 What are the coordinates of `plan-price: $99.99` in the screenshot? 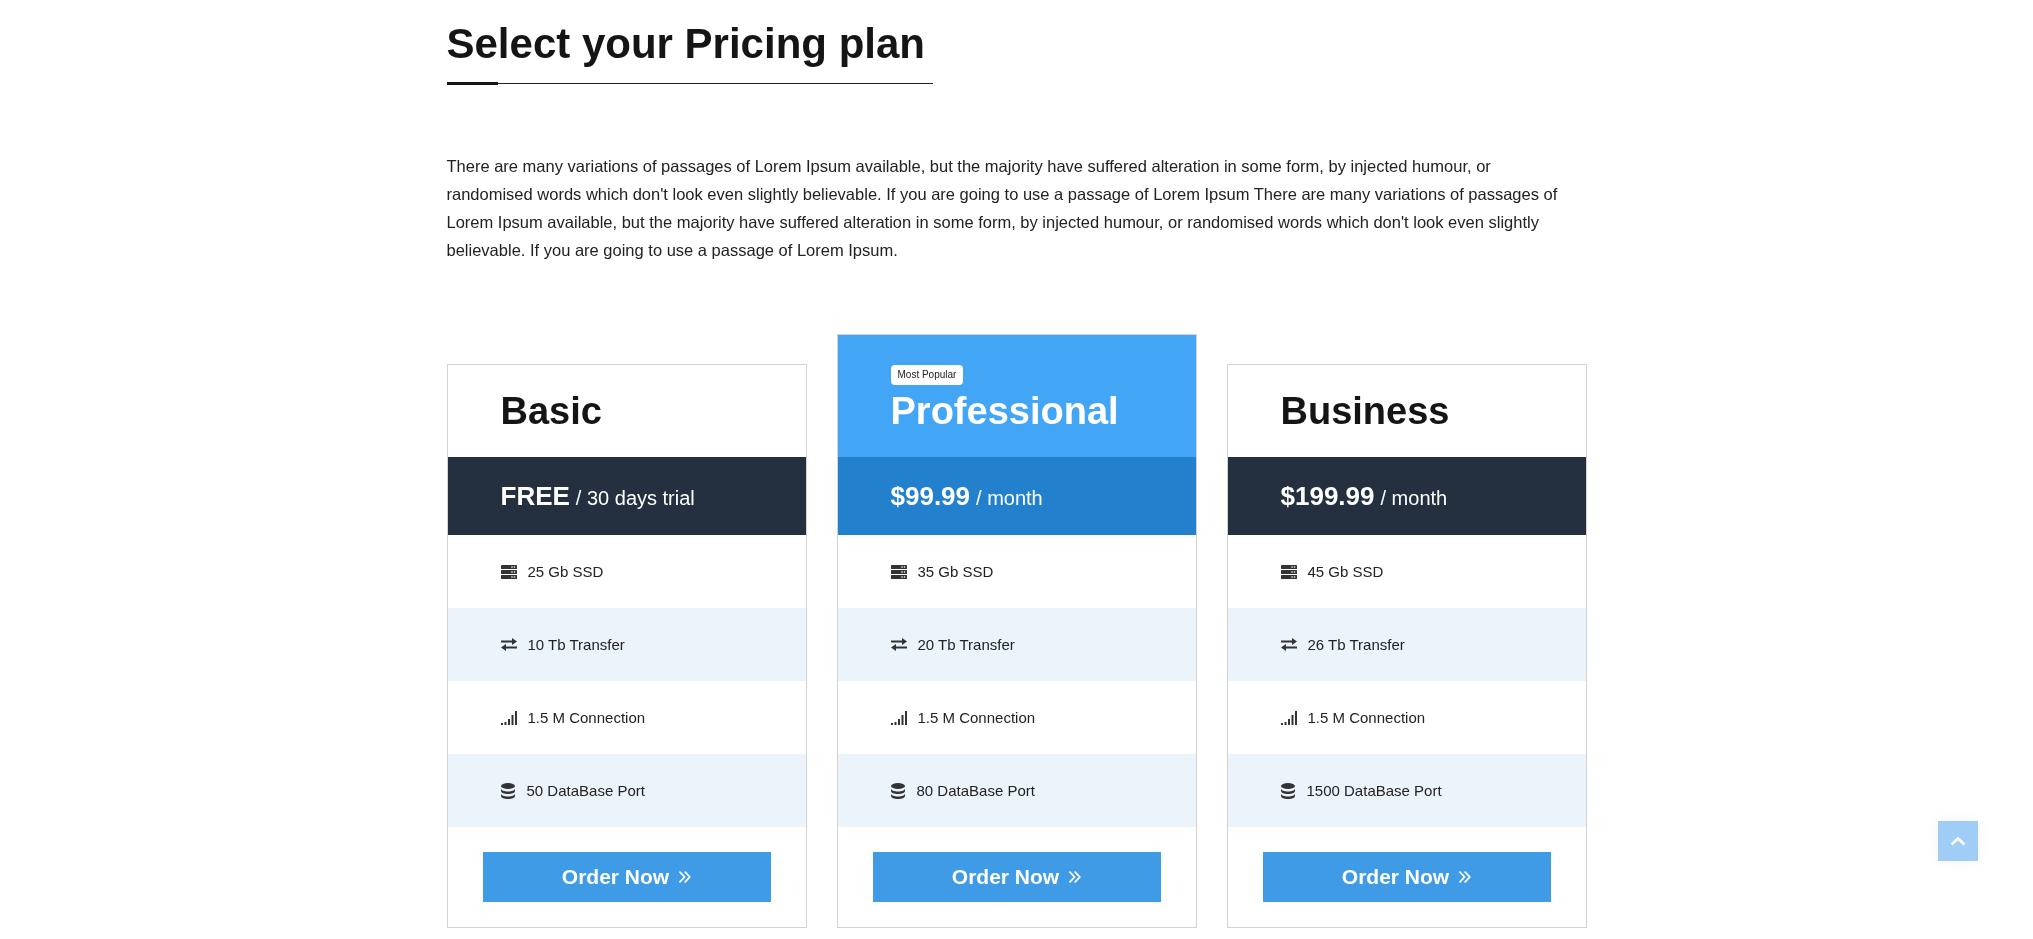 It's located at (930, 496).